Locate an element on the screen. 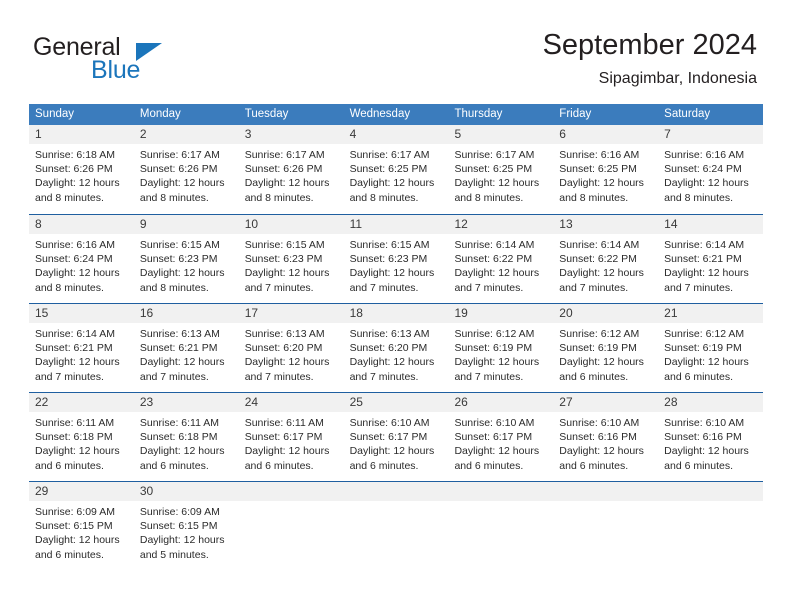 The image size is (792, 612). weekday-header-tuesday: Tuesday is located at coordinates (266, 114).